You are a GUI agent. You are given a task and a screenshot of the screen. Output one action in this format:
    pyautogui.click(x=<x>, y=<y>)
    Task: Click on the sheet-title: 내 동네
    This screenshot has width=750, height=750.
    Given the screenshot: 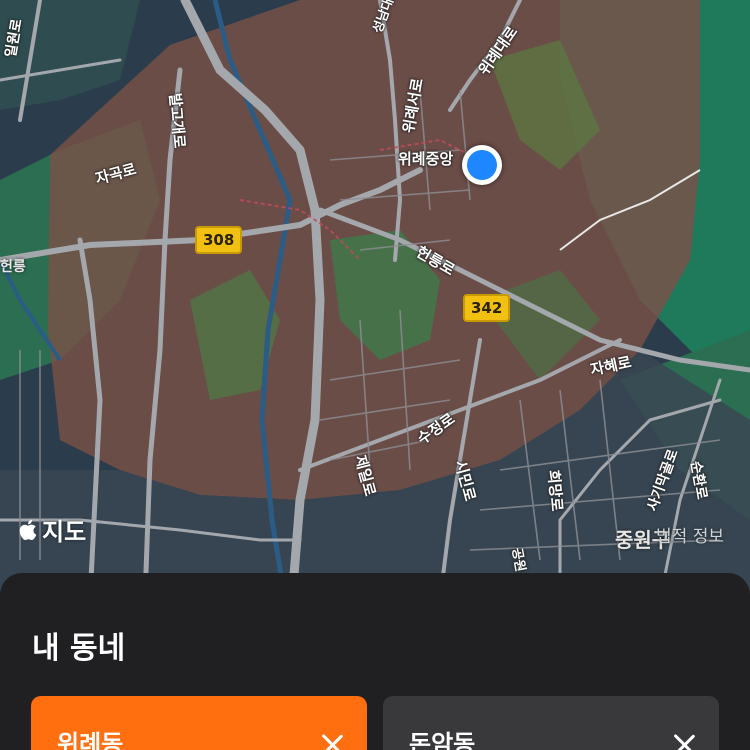 What is the action you would take?
    pyautogui.click(x=79, y=648)
    